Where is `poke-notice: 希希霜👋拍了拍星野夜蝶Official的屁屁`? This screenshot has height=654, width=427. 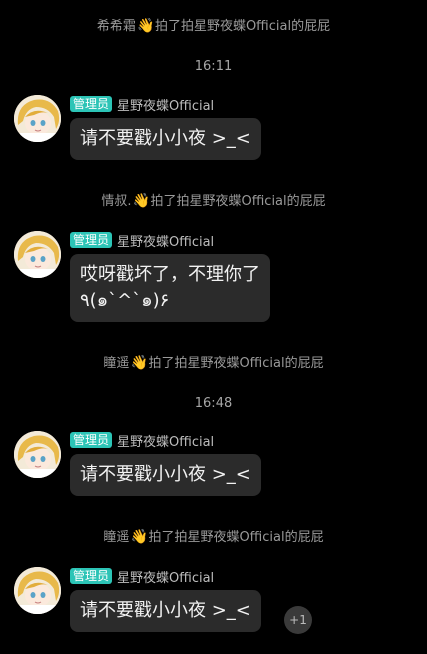
poke-notice: 希希霜👋拍了拍星野夜蝶Official的屁屁 is located at coordinates (213, 26).